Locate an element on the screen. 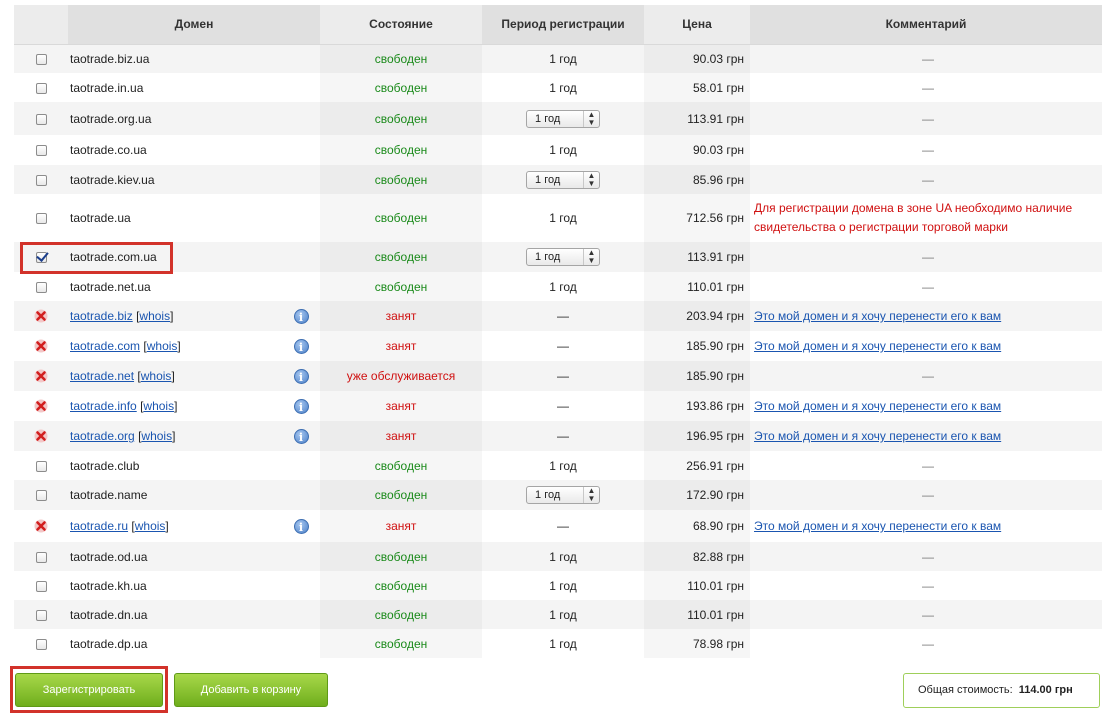 The height and width of the screenshot is (723, 1120). register-button: Зарегистрировать is located at coordinates (89, 690).